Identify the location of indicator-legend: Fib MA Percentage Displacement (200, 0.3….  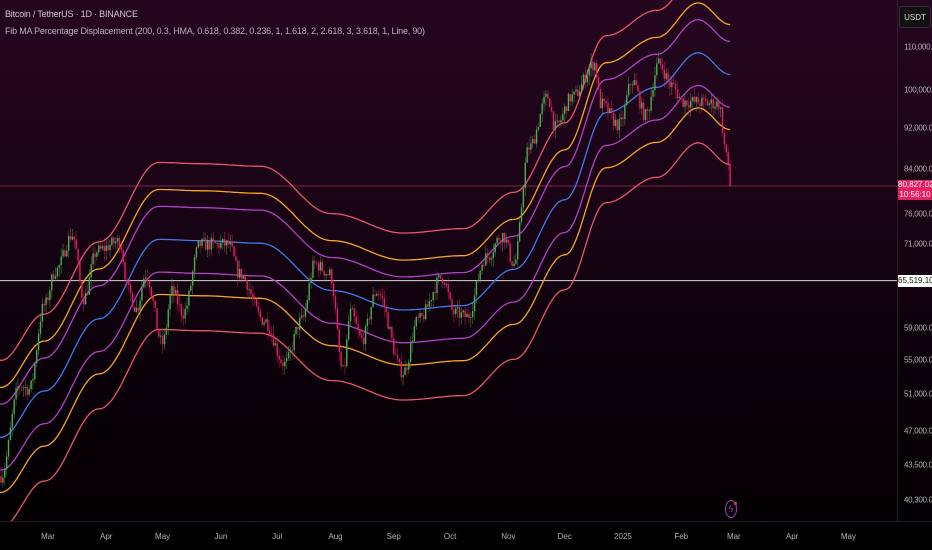
(215, 31).